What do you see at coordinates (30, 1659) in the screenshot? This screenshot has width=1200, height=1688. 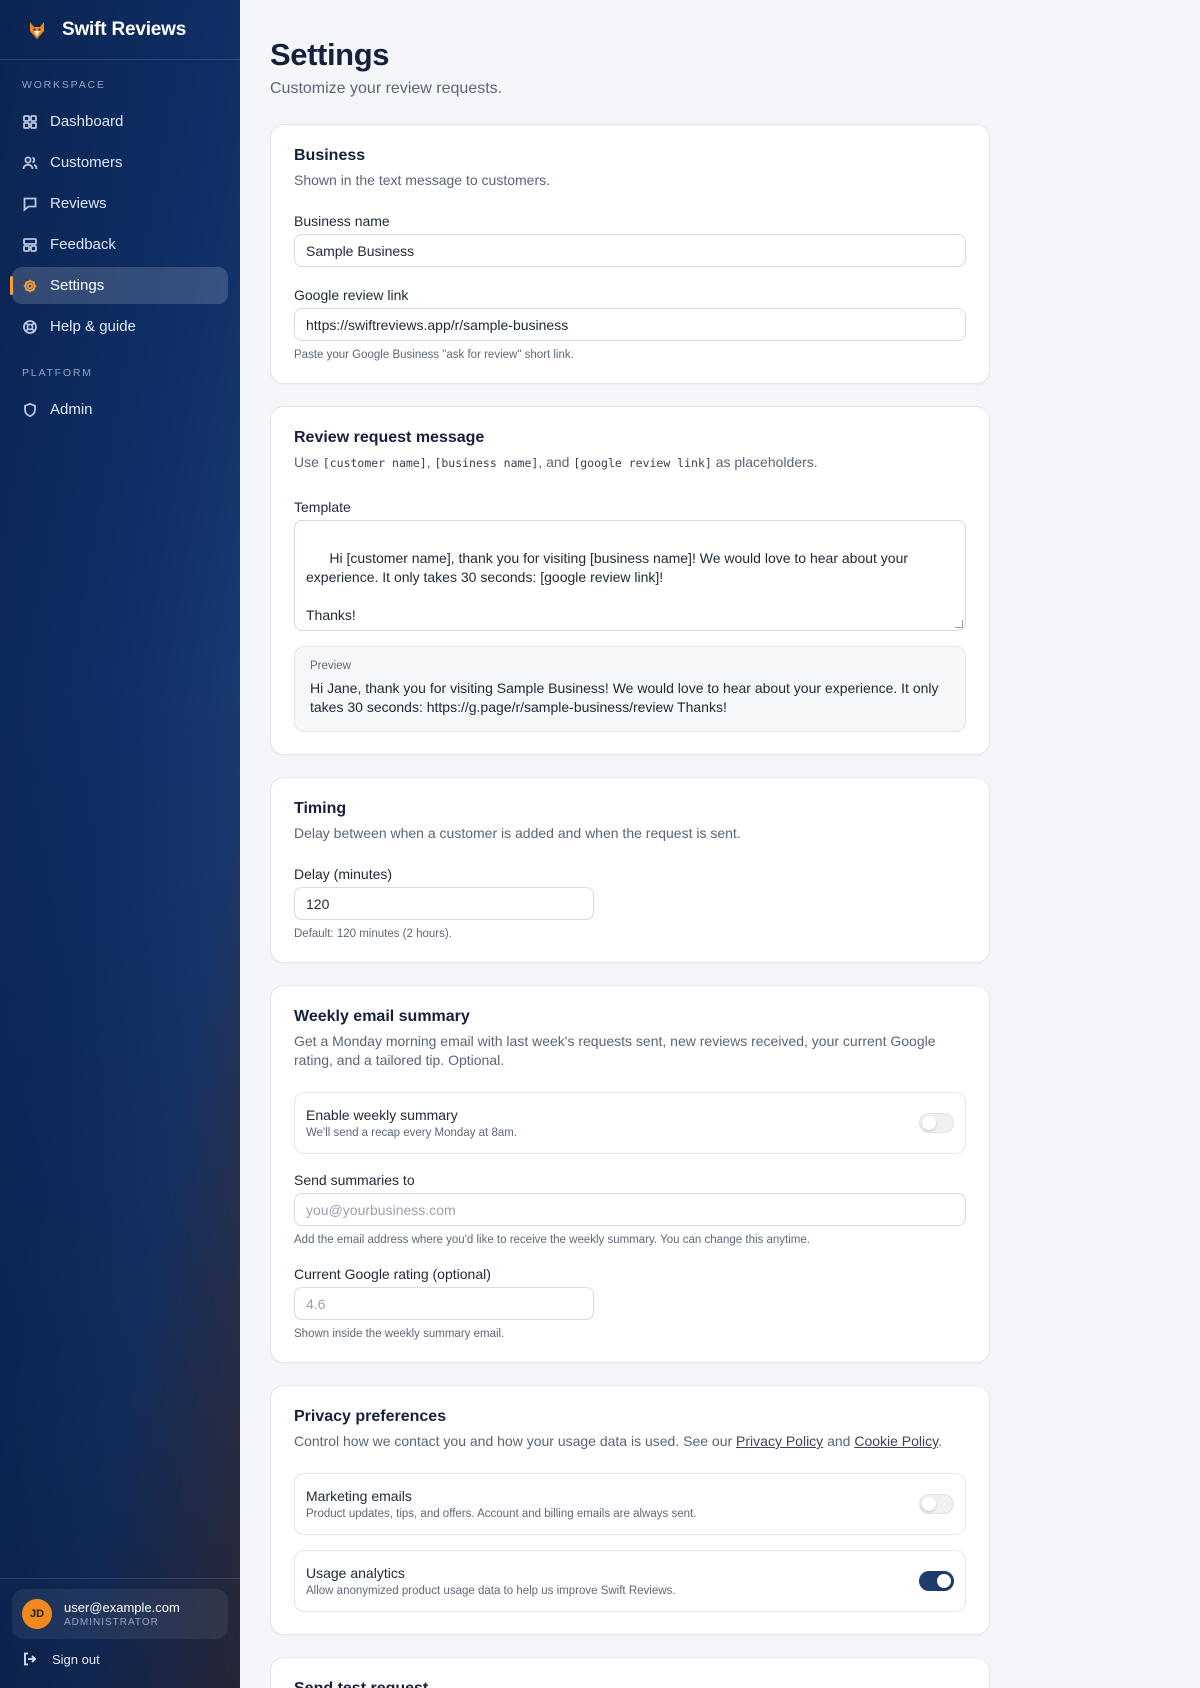 I see `log-out-icon` at bounding box center [30, 1659].